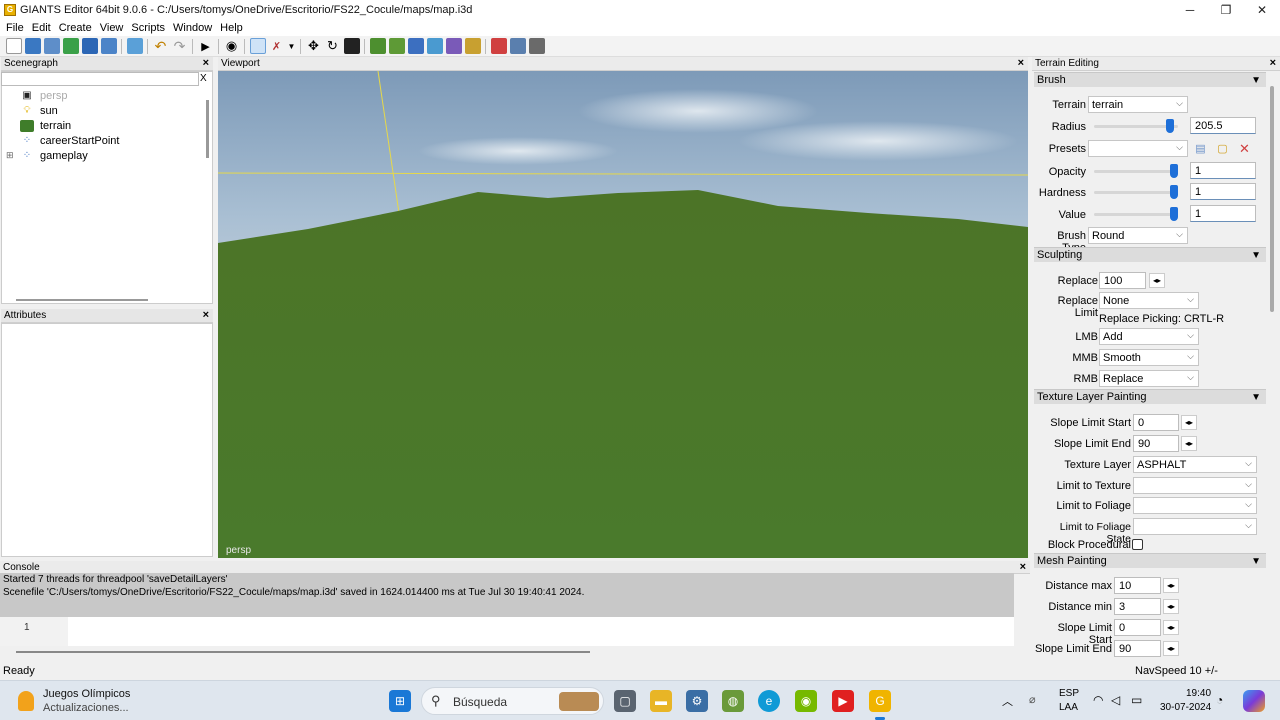 Image resolution: width=1280 pixels, height=720 pixels. I want to click on mesh-slope-limit-start-input: 0, so click(1137, 627).